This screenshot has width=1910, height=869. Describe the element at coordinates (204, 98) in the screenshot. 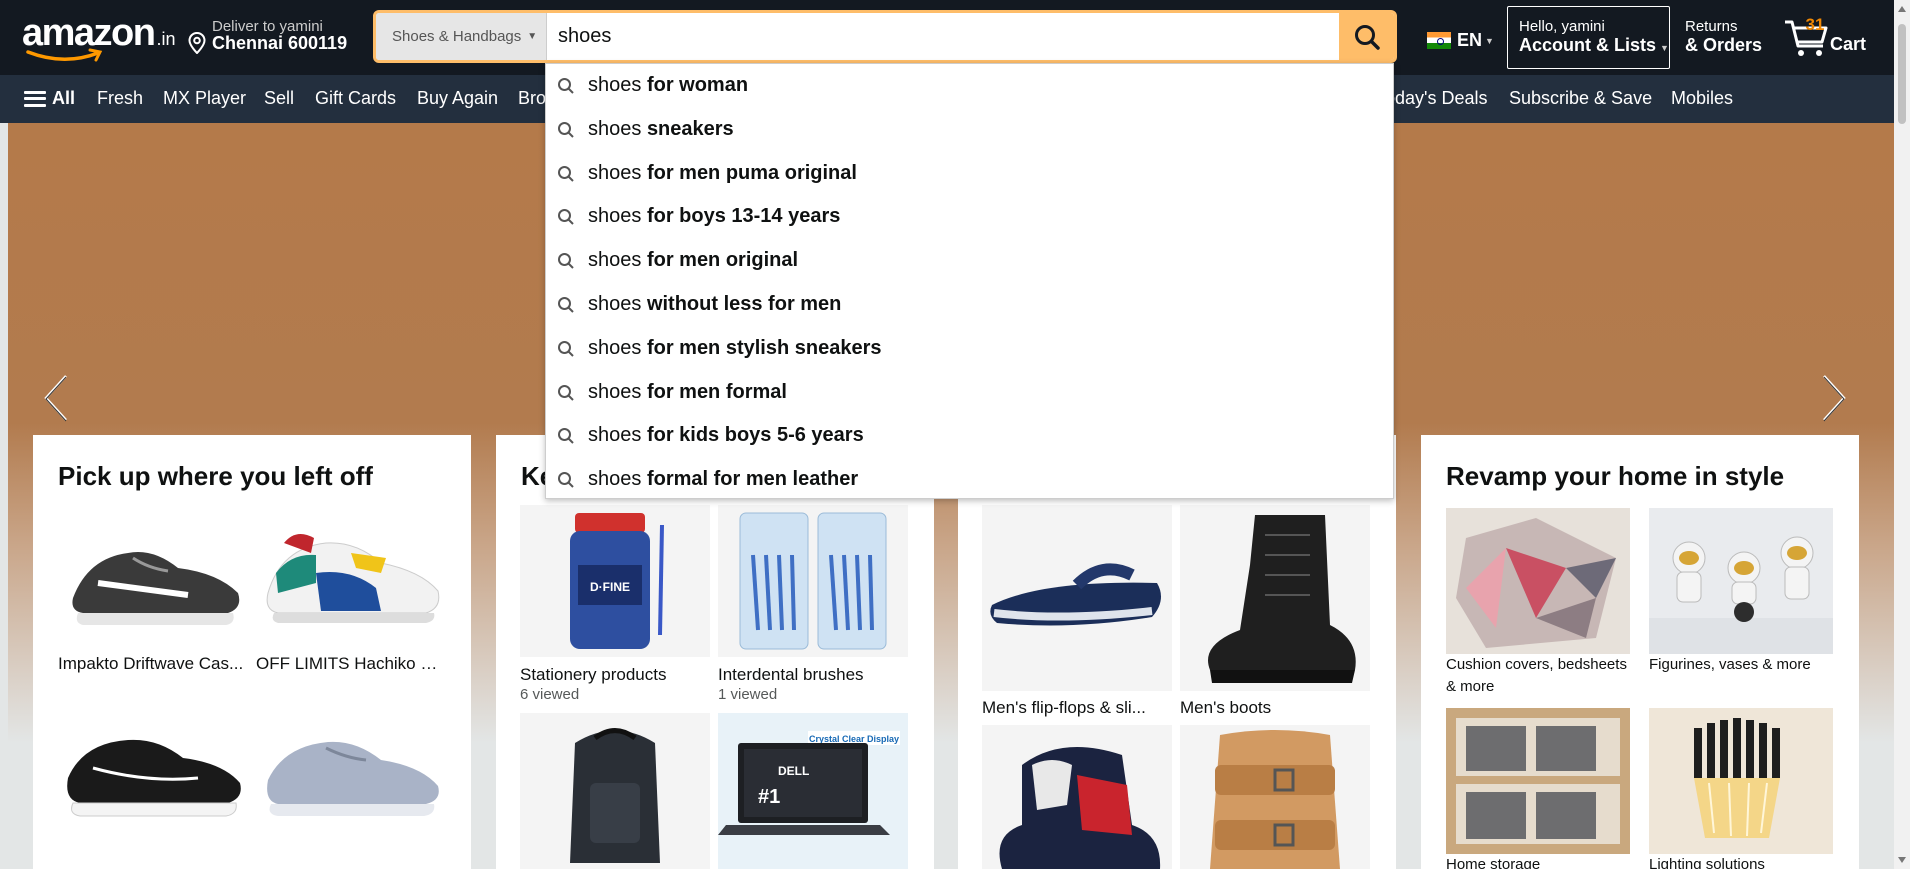

I see `nav-item-mx-player: MX Player` at that location.